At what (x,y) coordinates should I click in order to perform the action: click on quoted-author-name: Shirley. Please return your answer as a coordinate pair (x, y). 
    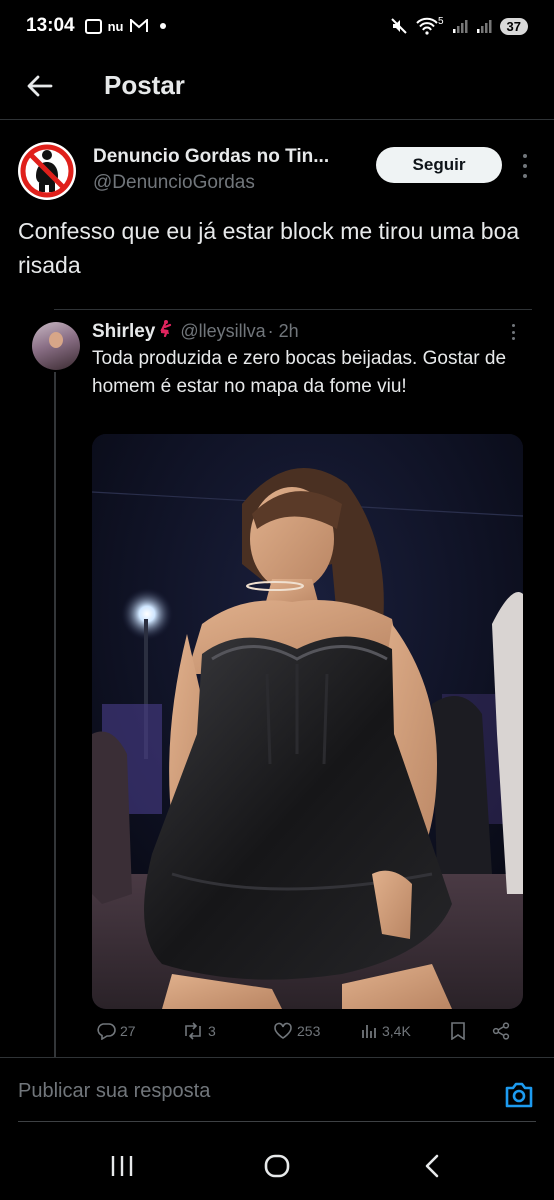
    Looking at the image, I should click on (123, 332).